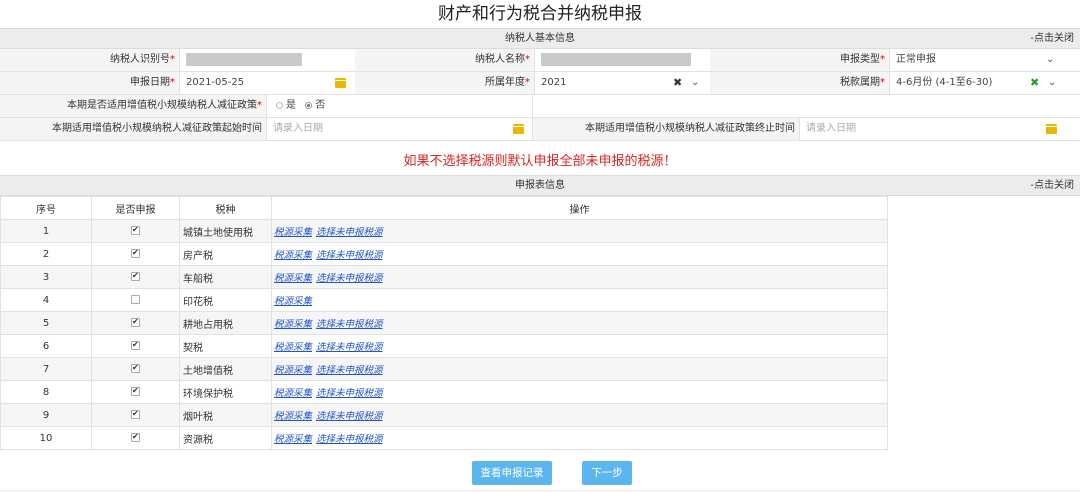 This screenshot has width=1080, height=493. I want to click on period-select: 4-6月份 (4-1至6-30) ✖ ⌄, so click(985, 83).